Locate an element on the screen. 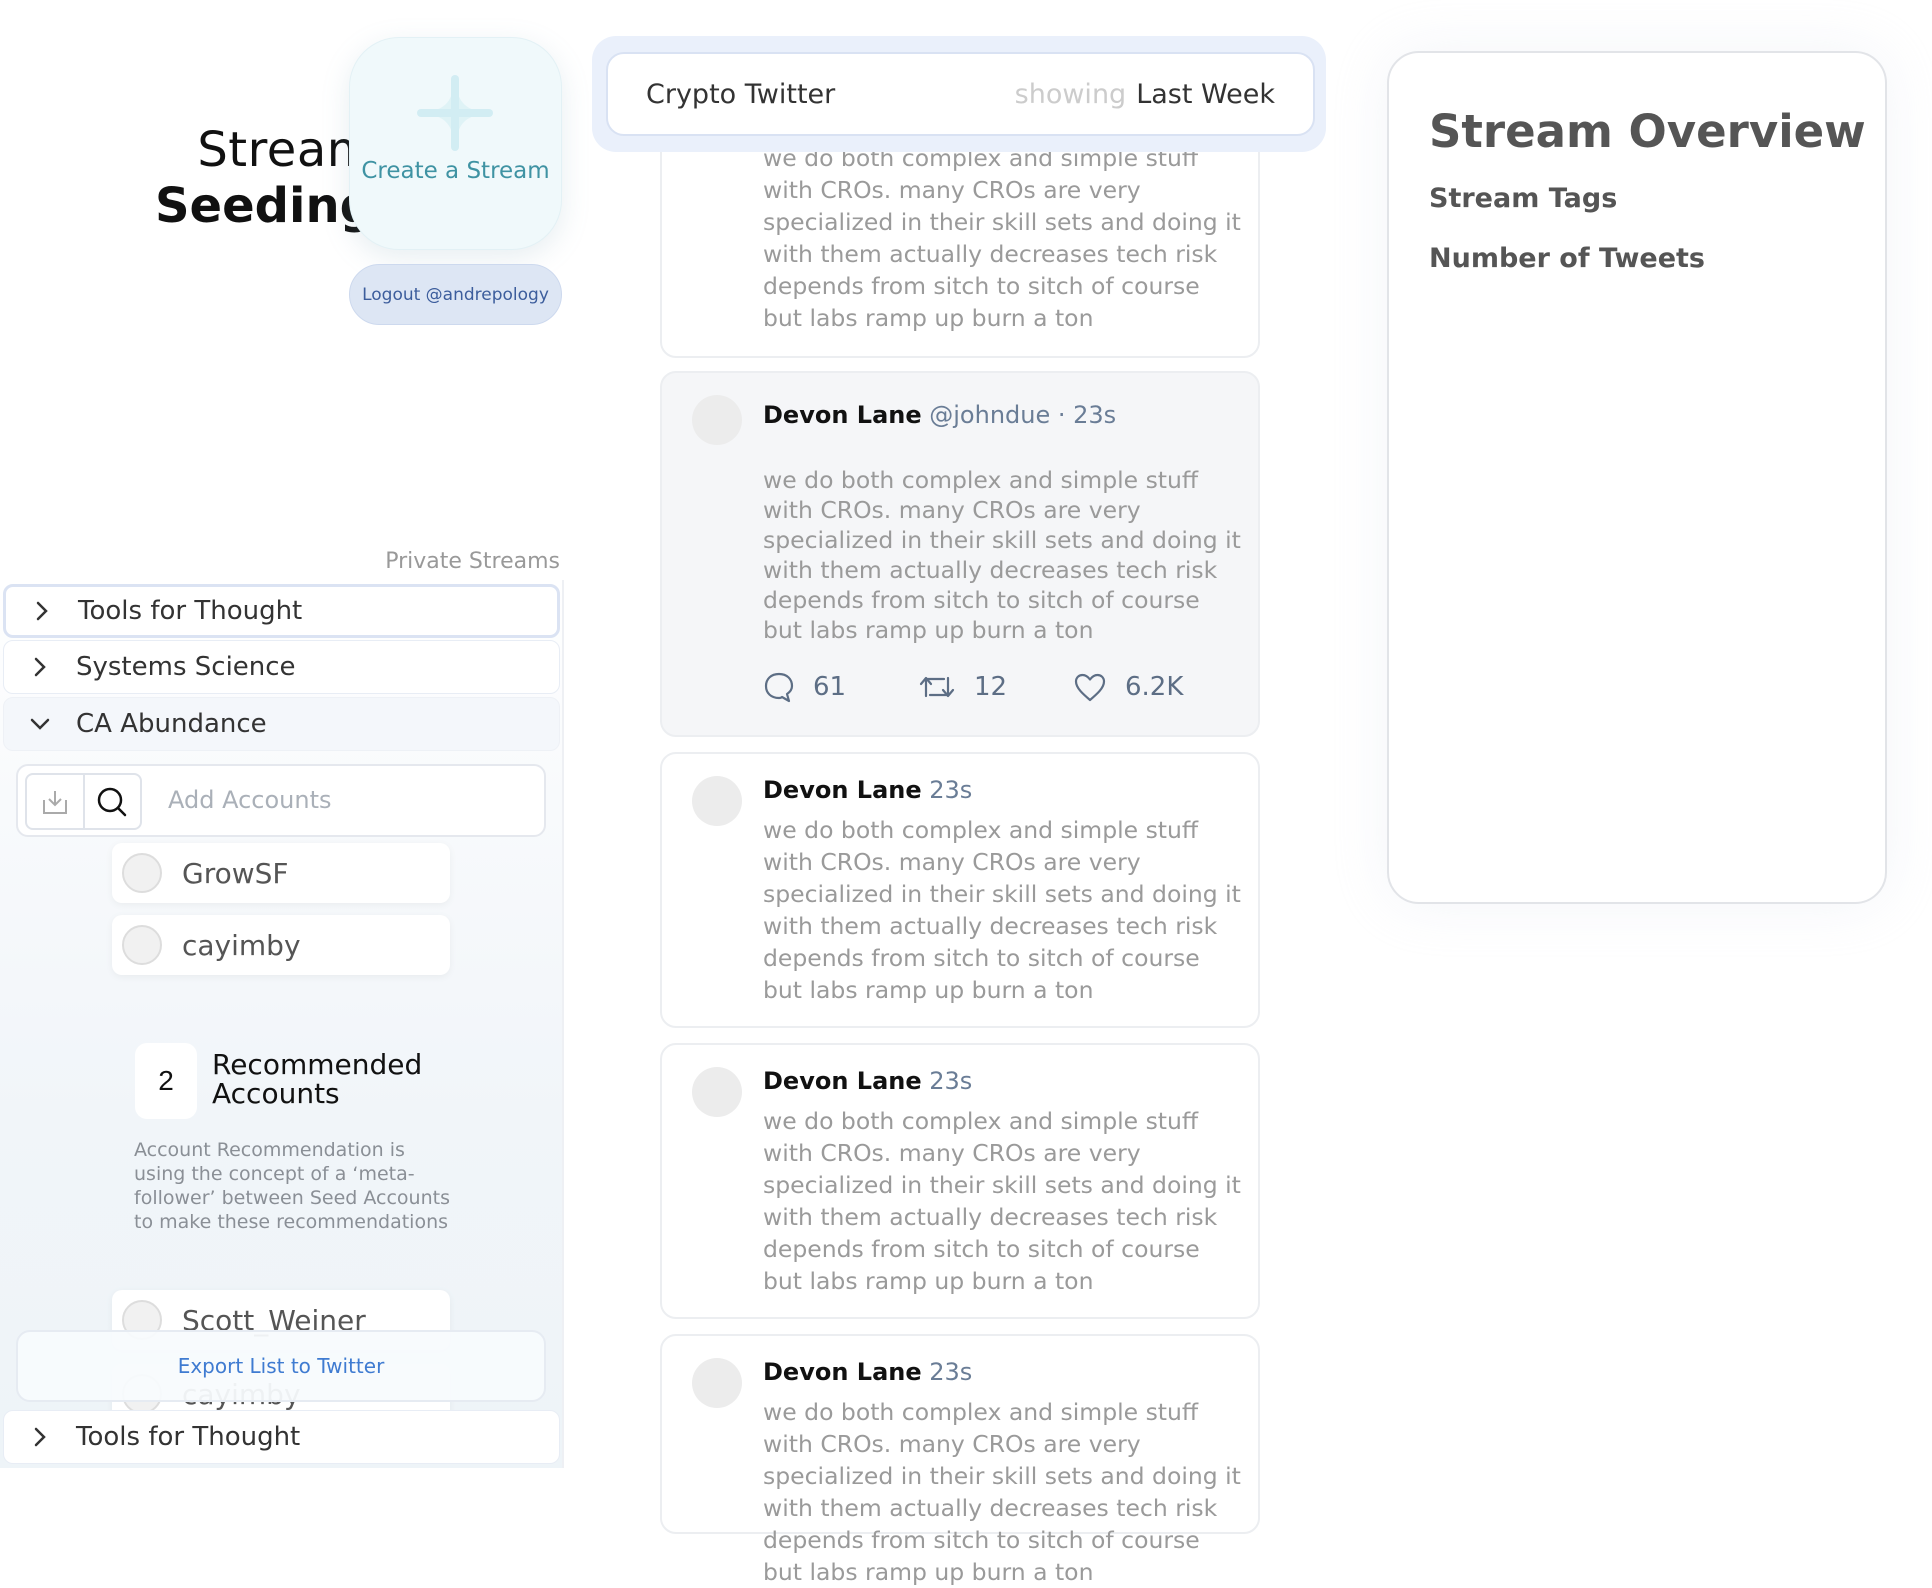 Image resolution: width=1932 pixels, height=1588 pixels. stream-item-label: Systems Science is located at coordinates (186, 667).